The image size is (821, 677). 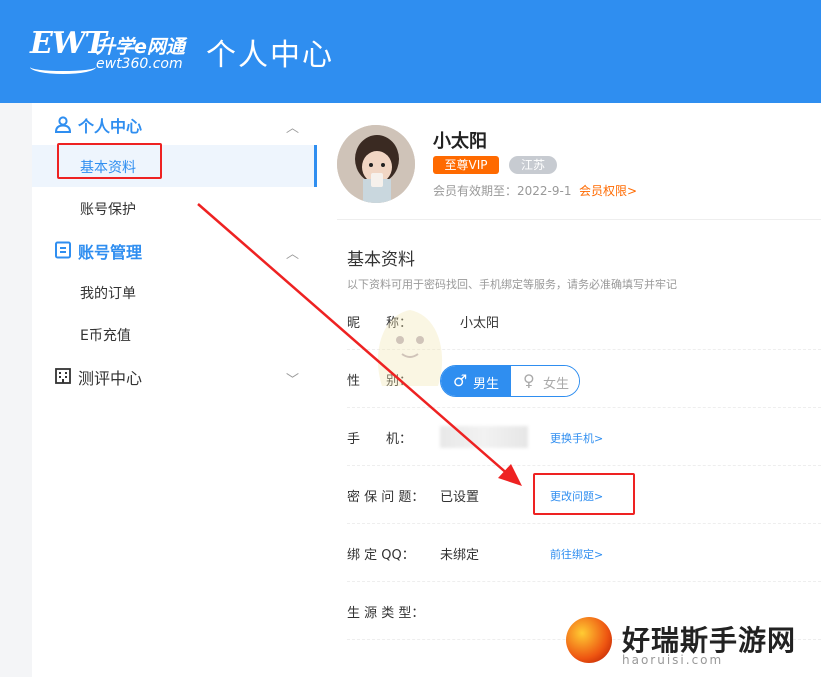 What do you see at coordinates (687, 643) in the screenshot?
I see `site-watermark: 好瑞斯手游网 haoruisi.com` at bounding box center [687, 643].